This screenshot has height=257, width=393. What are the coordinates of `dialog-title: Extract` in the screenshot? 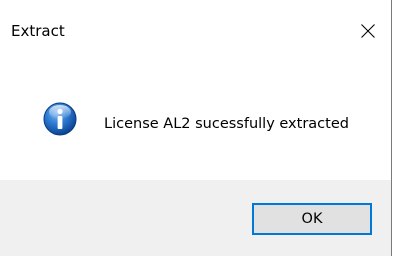 It's located at (38, 31).